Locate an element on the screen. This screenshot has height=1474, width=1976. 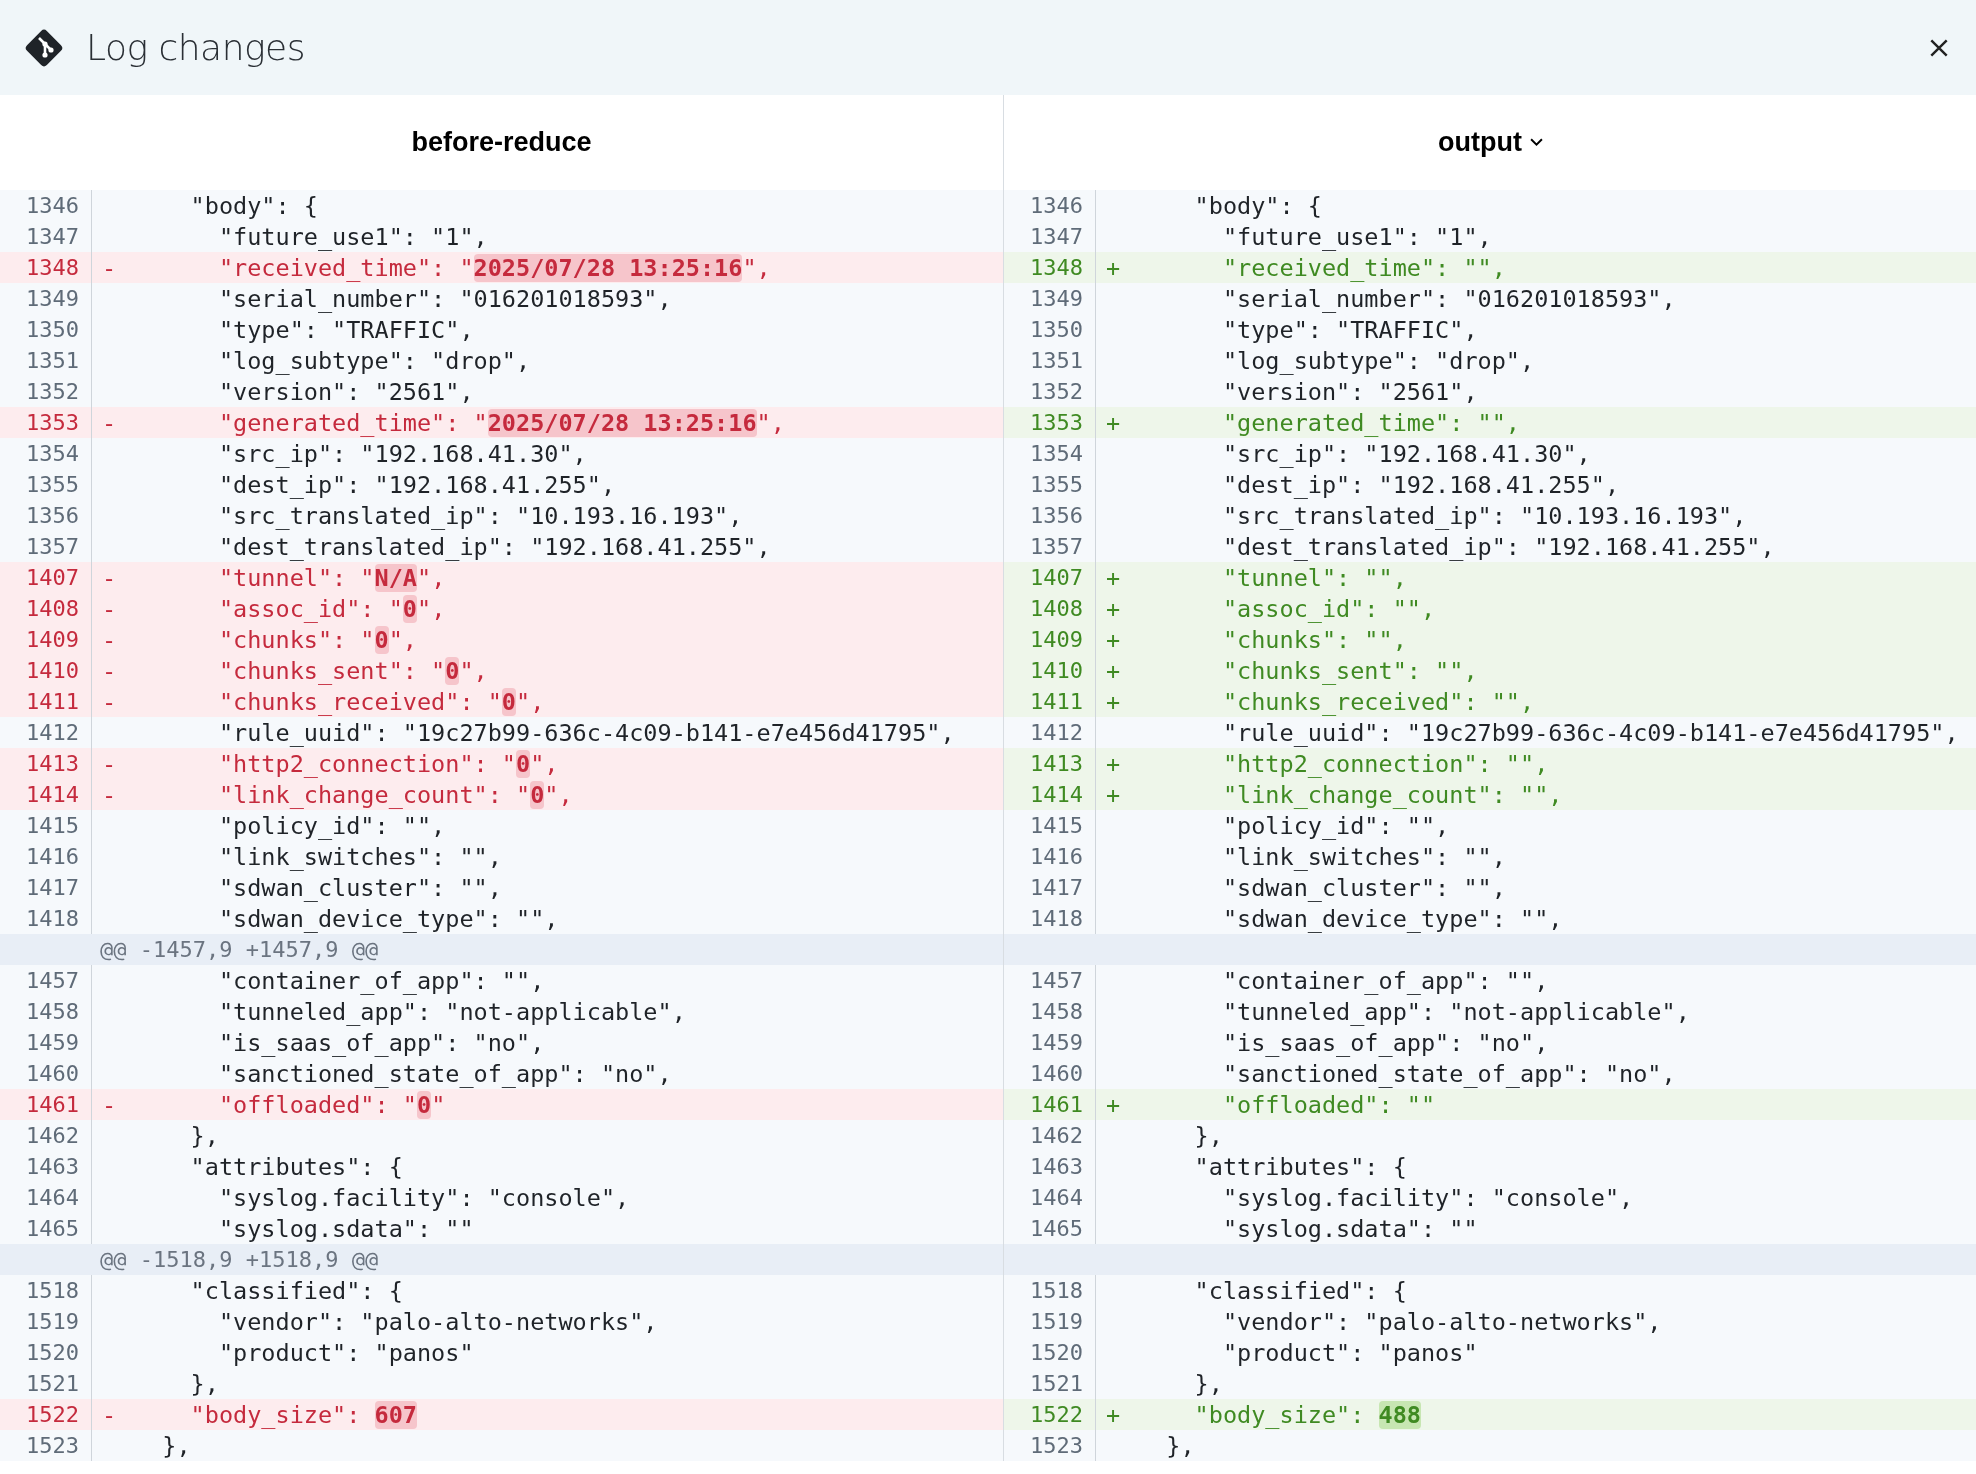
line-number: 1349 is located at coordinates (52, 298).